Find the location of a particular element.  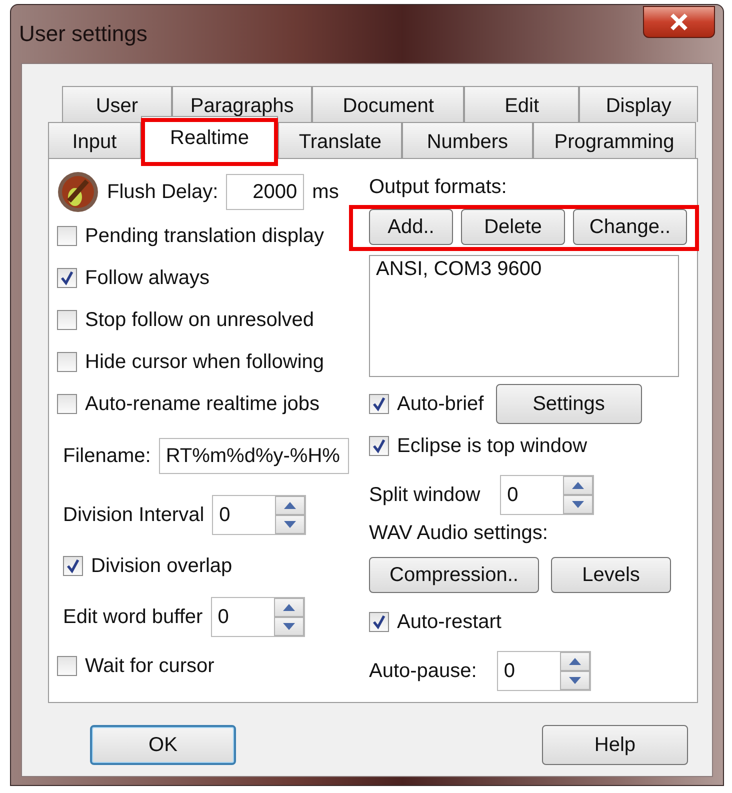

push-button: Levels is located at coordinates (611, 575).